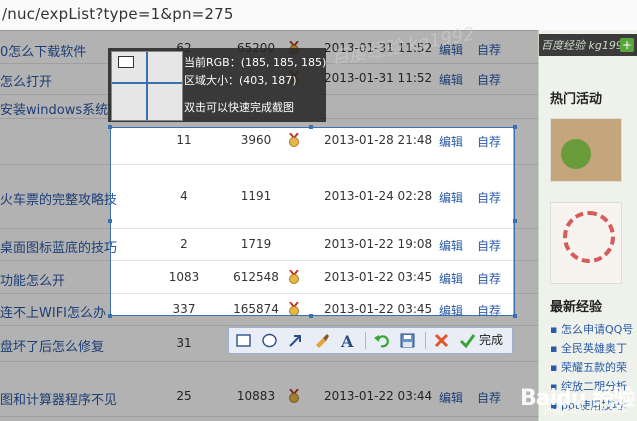 The height and width of the screenshot is (421, 637). Describe the element at coordinates (255, 62) in the screenshot. I see `rgb-readout: 当前RGB：(185, 185, 185)` at that location.